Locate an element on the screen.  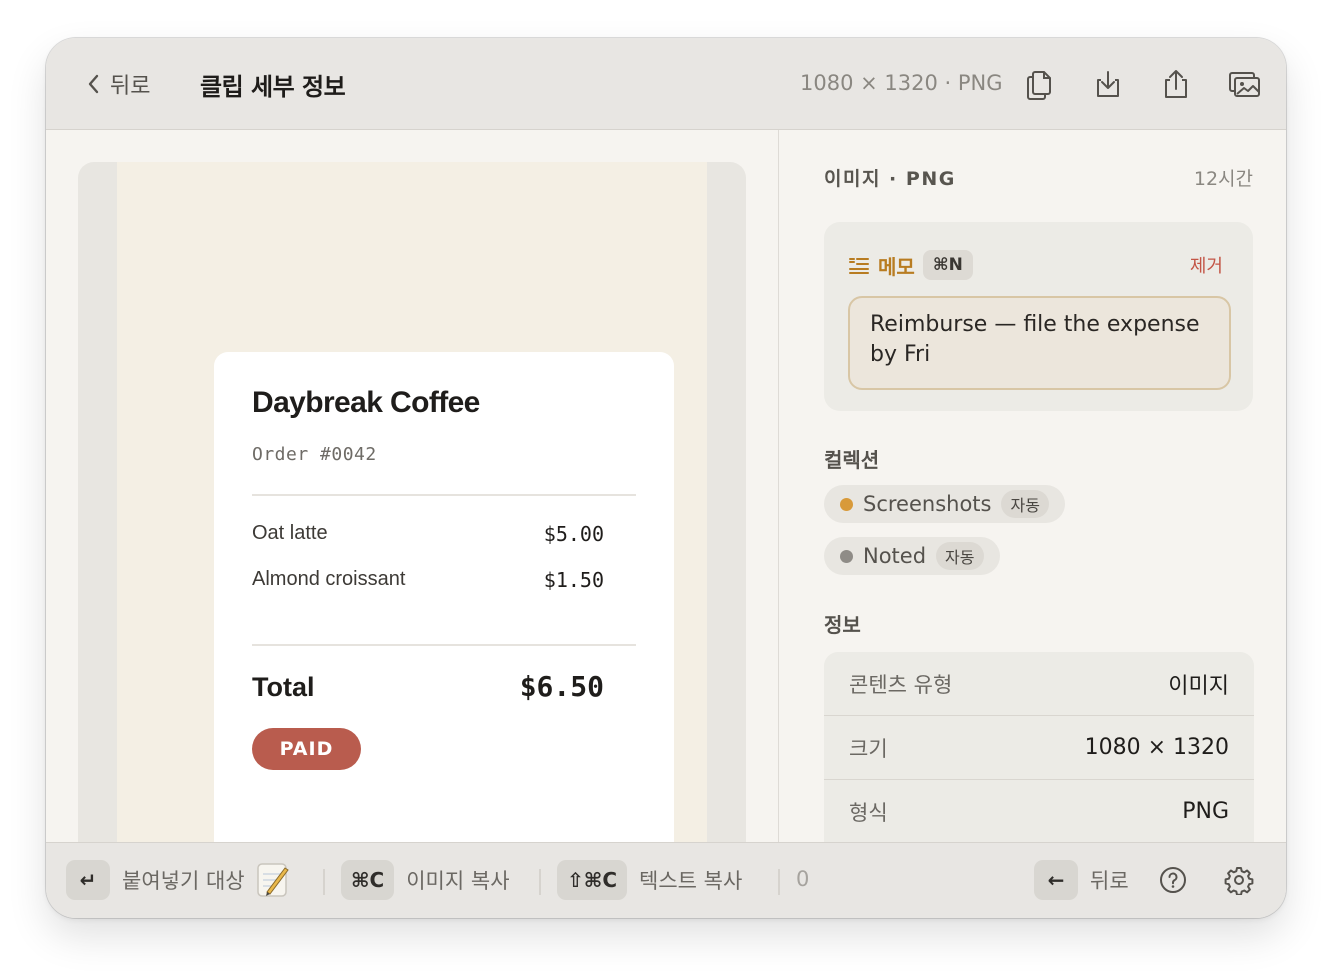
info-value: 1080 × 1320 is located at coordinates (1156, 747).